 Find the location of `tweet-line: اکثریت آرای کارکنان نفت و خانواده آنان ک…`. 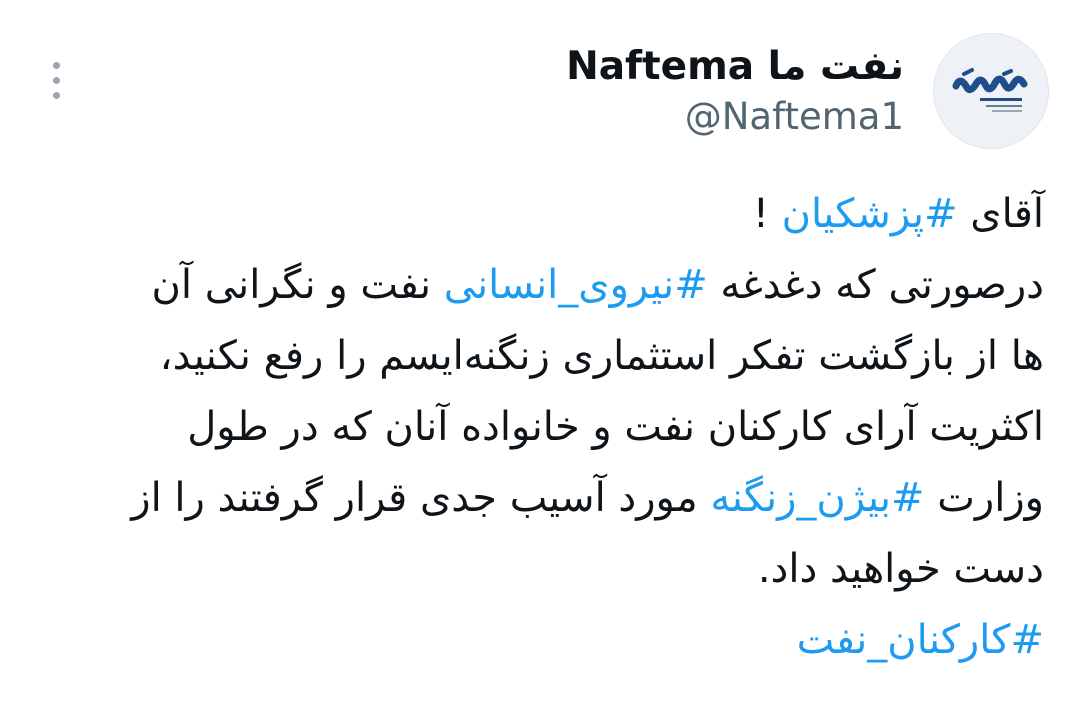

tweet-line: اکثریت آرای کارکنان نفت و خانواده آنان ک… is located at coordinates (615, 427).